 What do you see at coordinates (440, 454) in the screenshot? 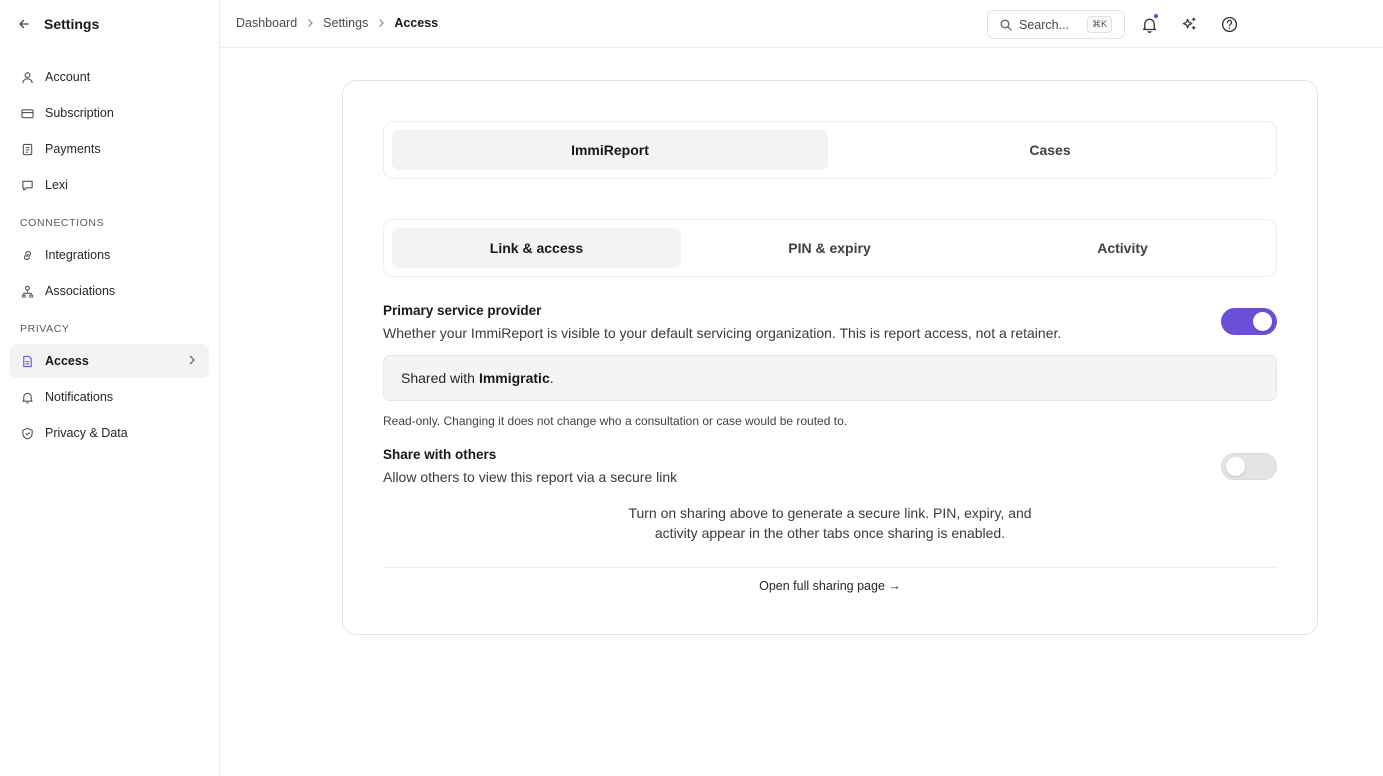
I see `share-others-title: Share with others` at bounding box center [440, 454].